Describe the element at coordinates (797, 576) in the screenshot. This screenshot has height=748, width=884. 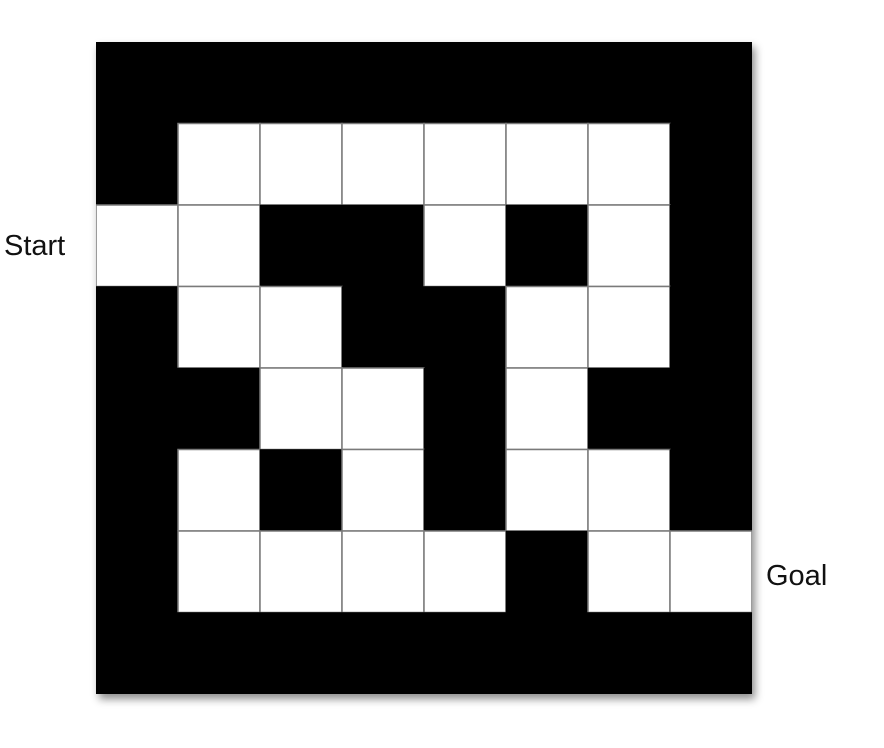
I see `goal-label: Goal` at that location.